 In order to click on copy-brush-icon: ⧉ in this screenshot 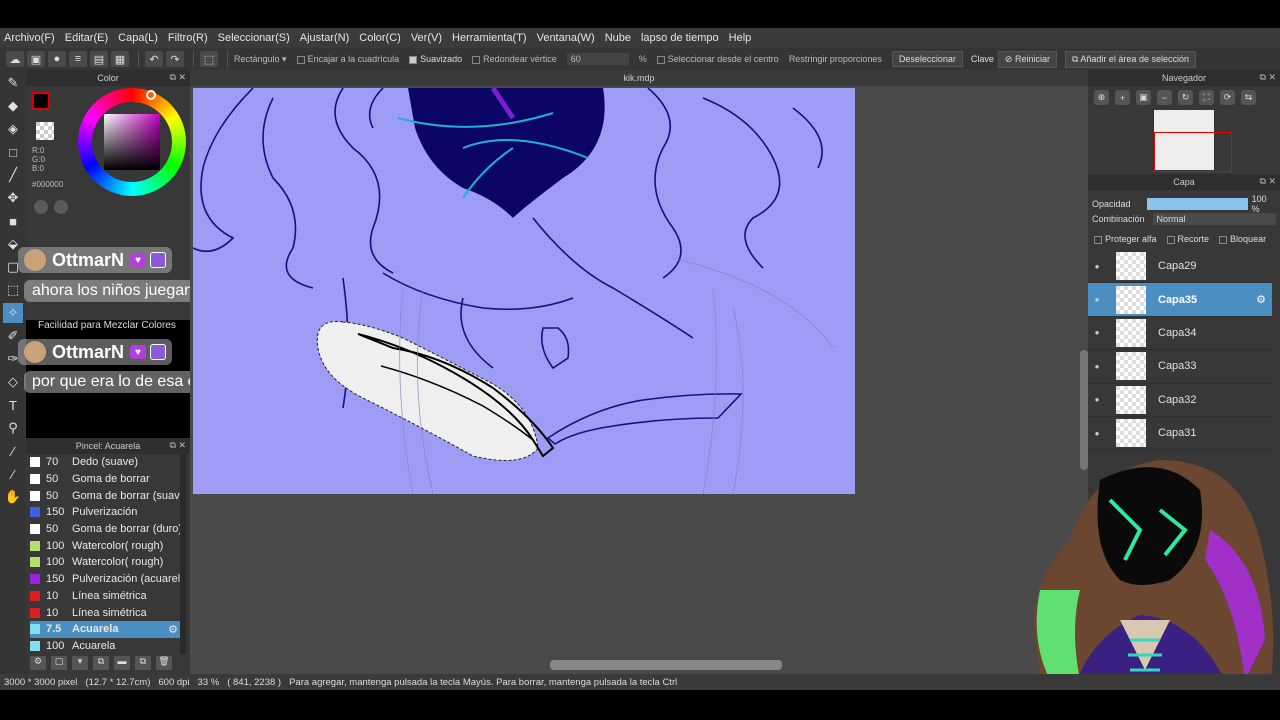, I will do `click(101, 663)`.